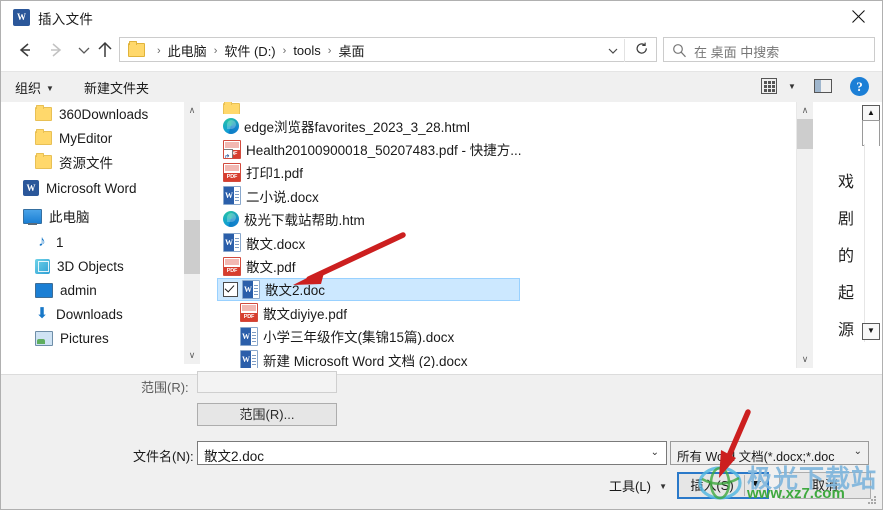 This screenshot has width=883, height=510. Describe the element at coordinates (34, 87) in the screenshot. I see `organize-button: 组织 ▼` at that location.